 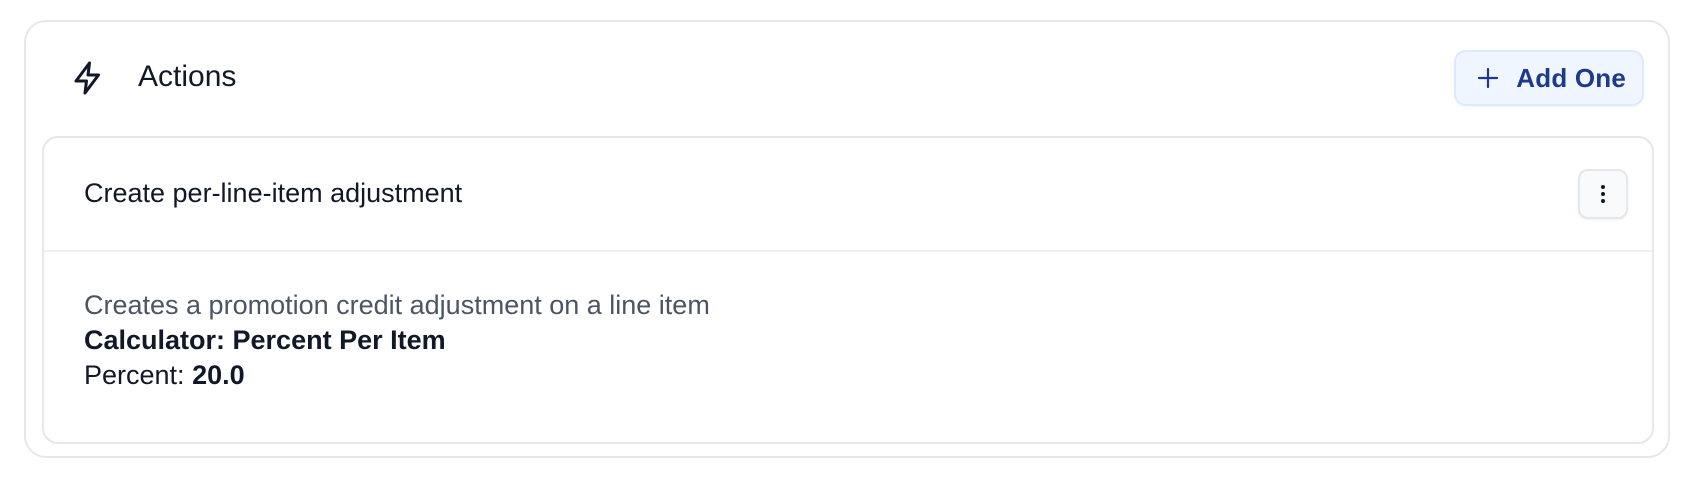 I want to click on plus-icon, so click(x=1488, y=78).